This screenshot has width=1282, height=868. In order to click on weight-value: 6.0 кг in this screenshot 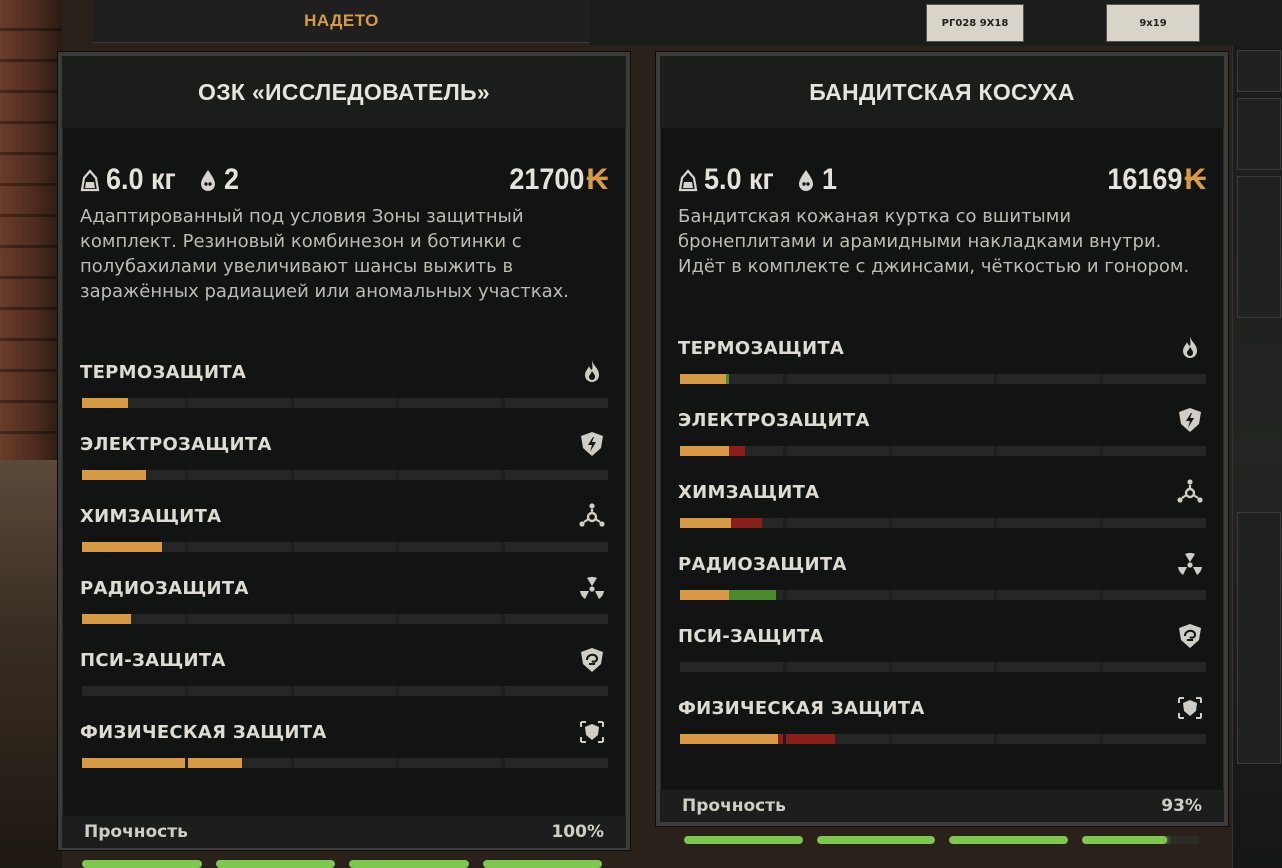, I will do `click(141, 179)`.